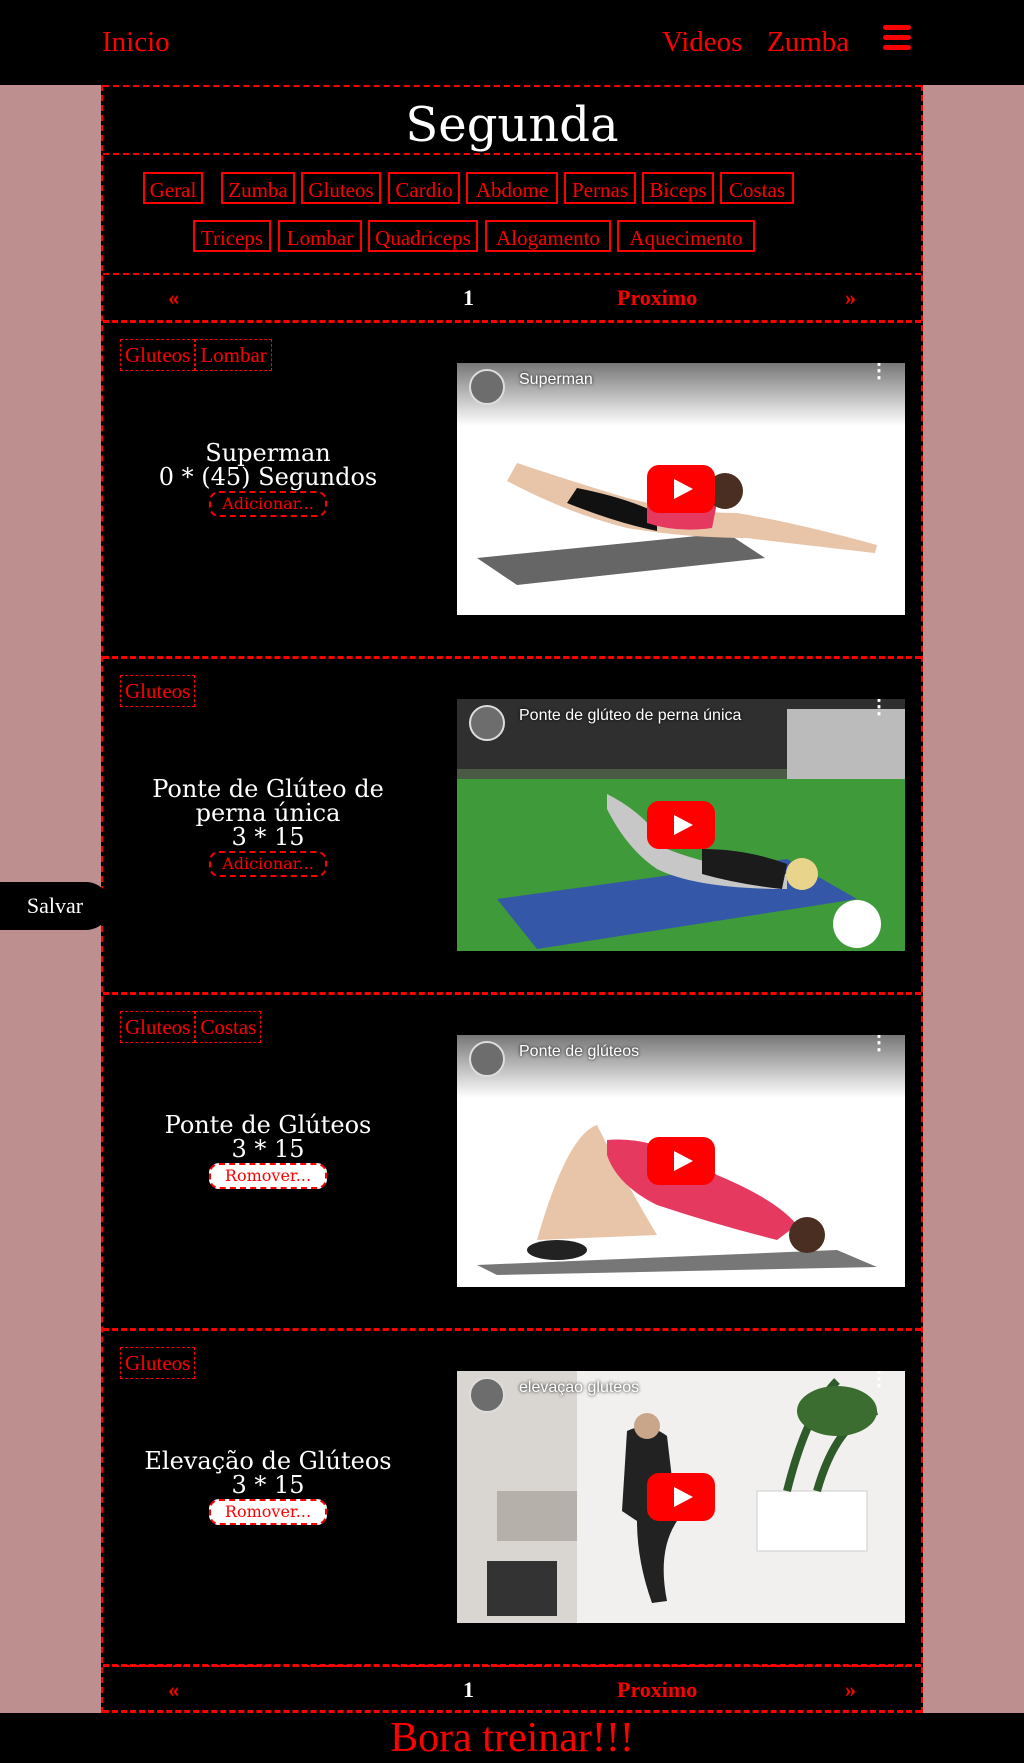 This screenshot has height=1763, width=1024. What do you see at coordinates (258, 188) in the screenshot?
I see `filter-zumba: Zumba` at bounding box center [258, 188].